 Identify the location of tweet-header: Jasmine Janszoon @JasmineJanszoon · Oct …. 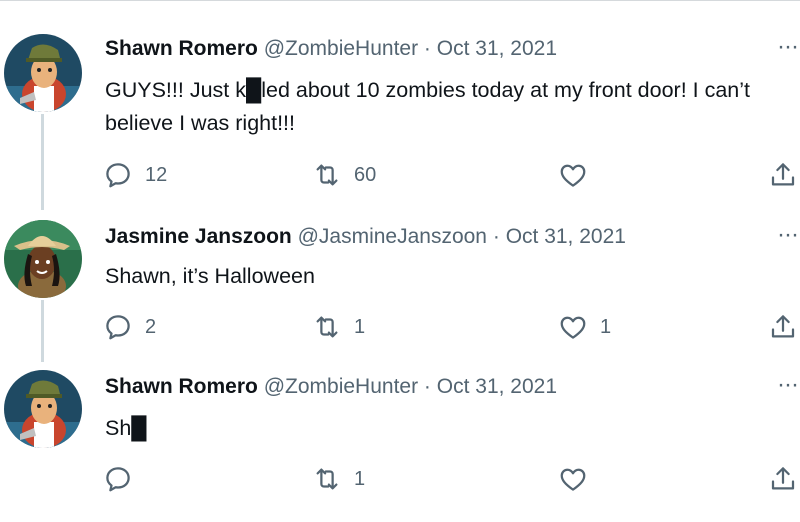
(365, 237).